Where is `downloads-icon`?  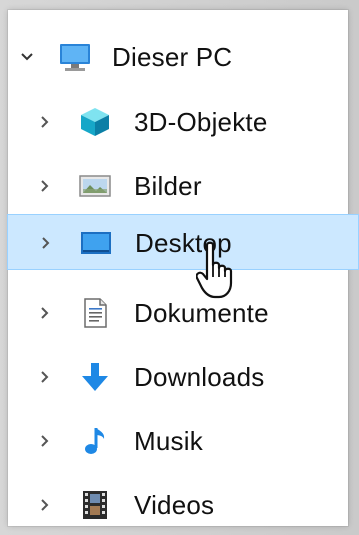
downloads-icon is located at coordinates (95, 377).